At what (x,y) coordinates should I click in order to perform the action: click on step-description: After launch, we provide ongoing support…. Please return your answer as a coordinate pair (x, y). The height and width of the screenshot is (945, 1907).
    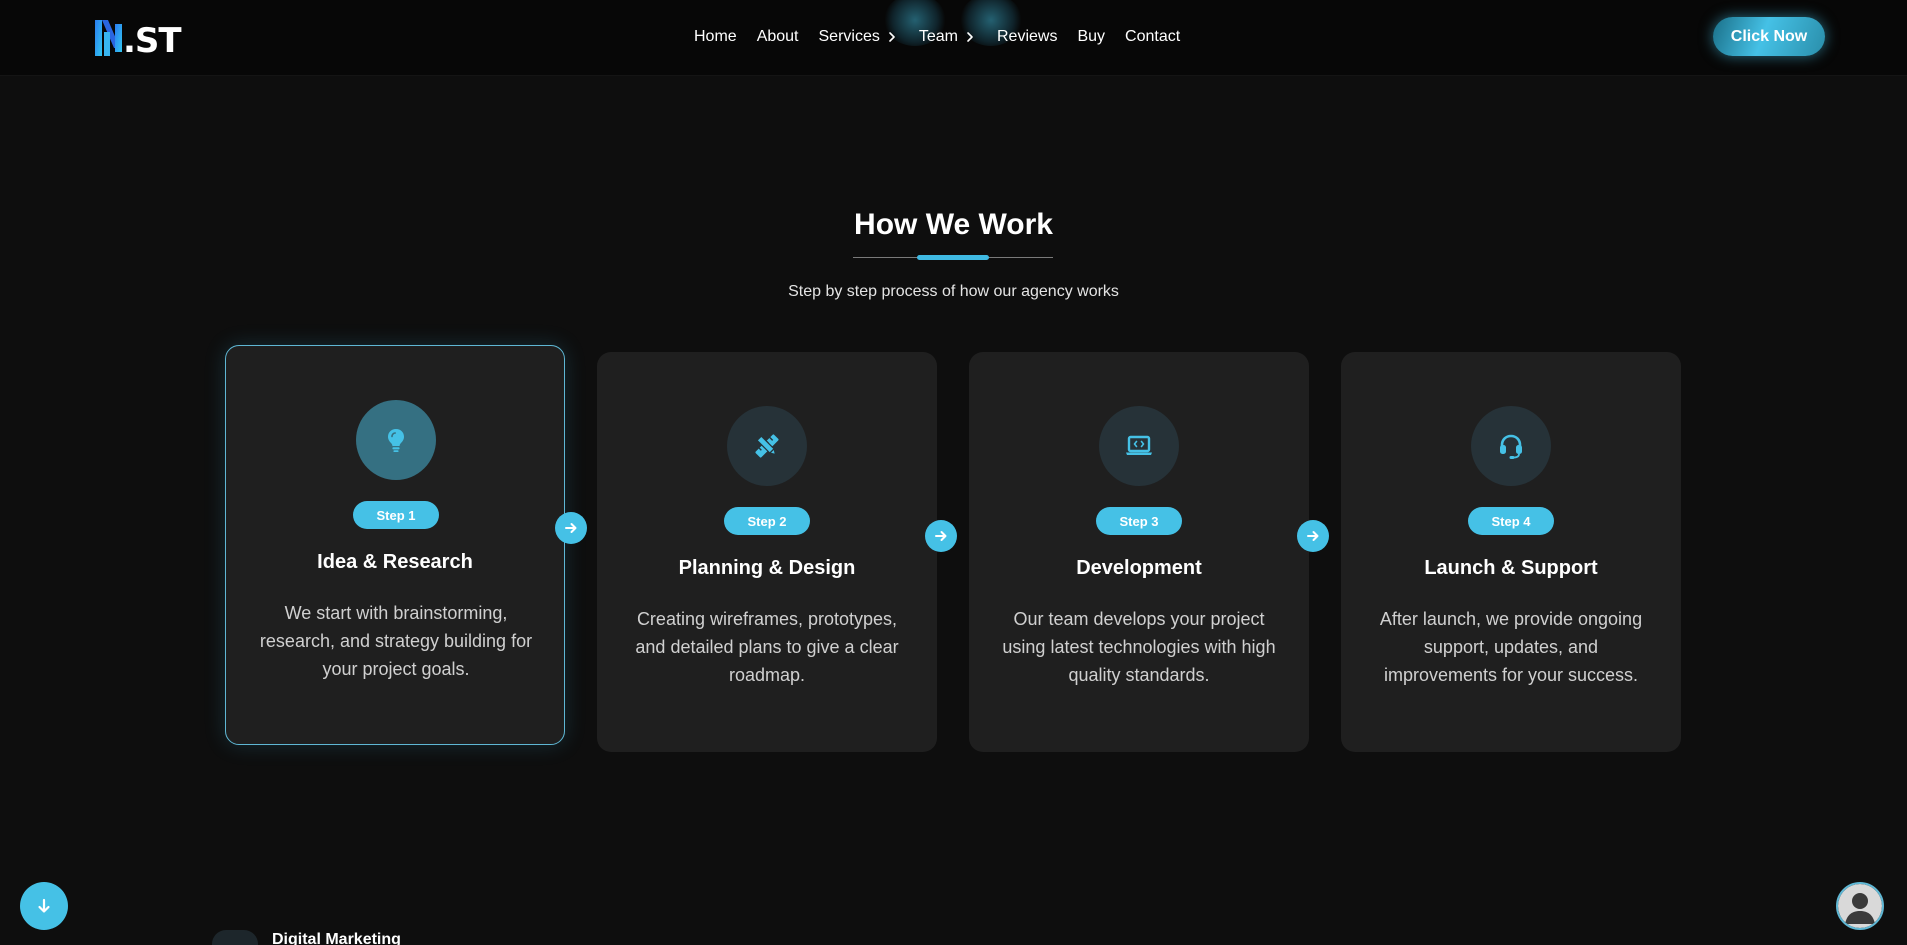
    Looking at the image, I should click on (1511, 647).